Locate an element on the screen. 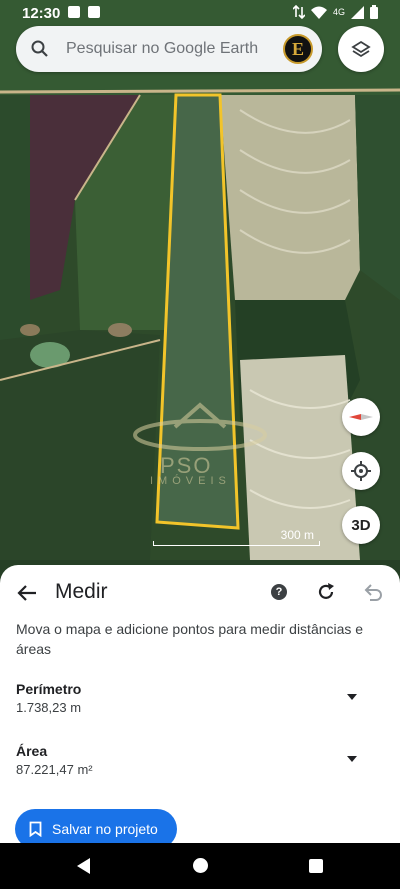 Image resolution: width=400 pixels, height=889 pixels. help-icon: ? is located at coordinates (279, 592).